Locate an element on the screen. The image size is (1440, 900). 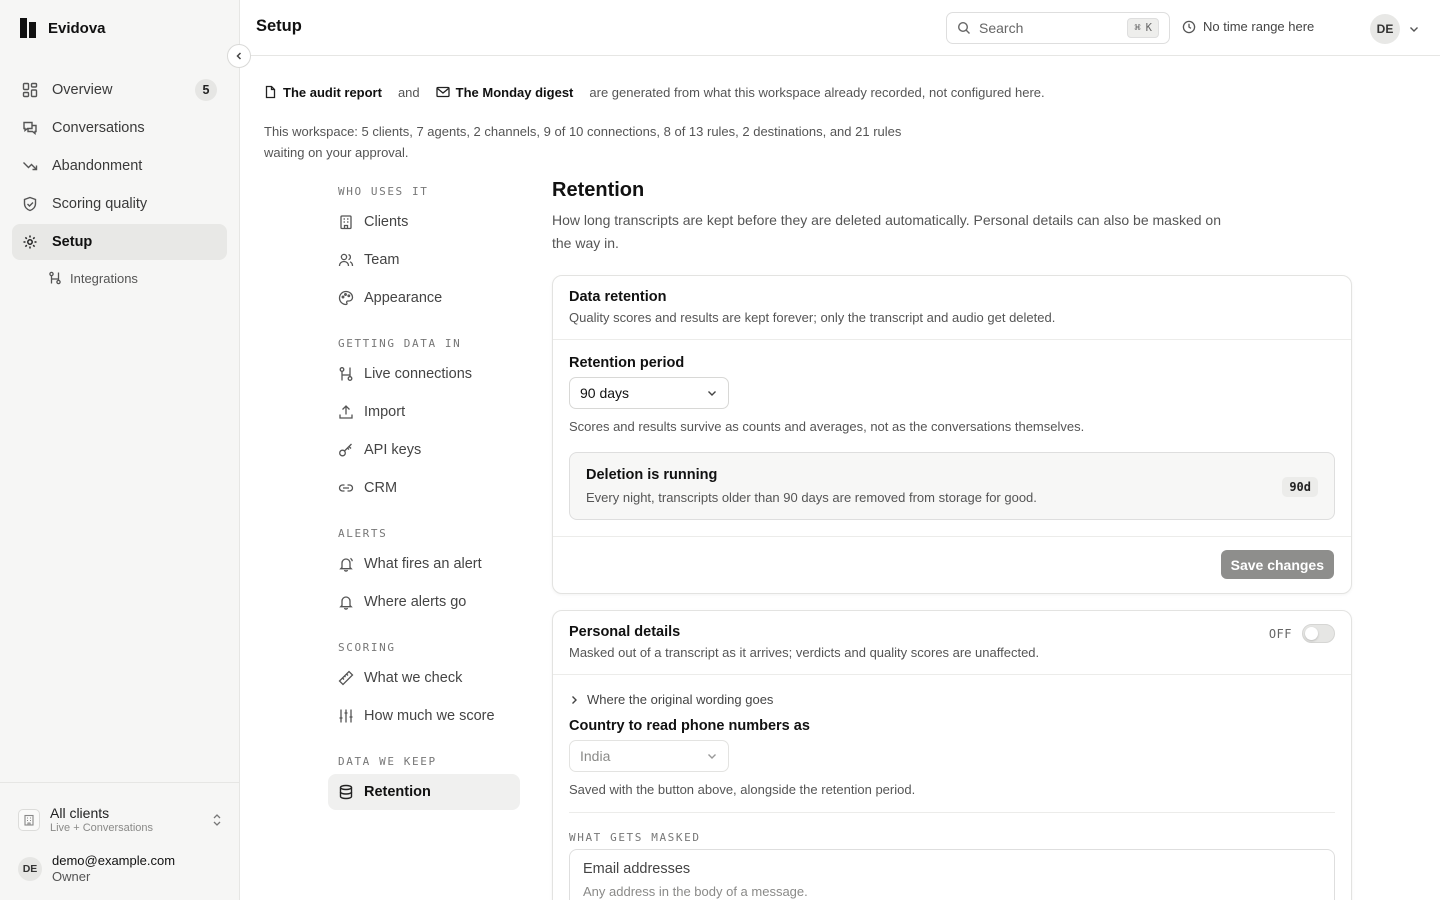
retention-days-chip: 90d is located at coordinates (1300, 487).